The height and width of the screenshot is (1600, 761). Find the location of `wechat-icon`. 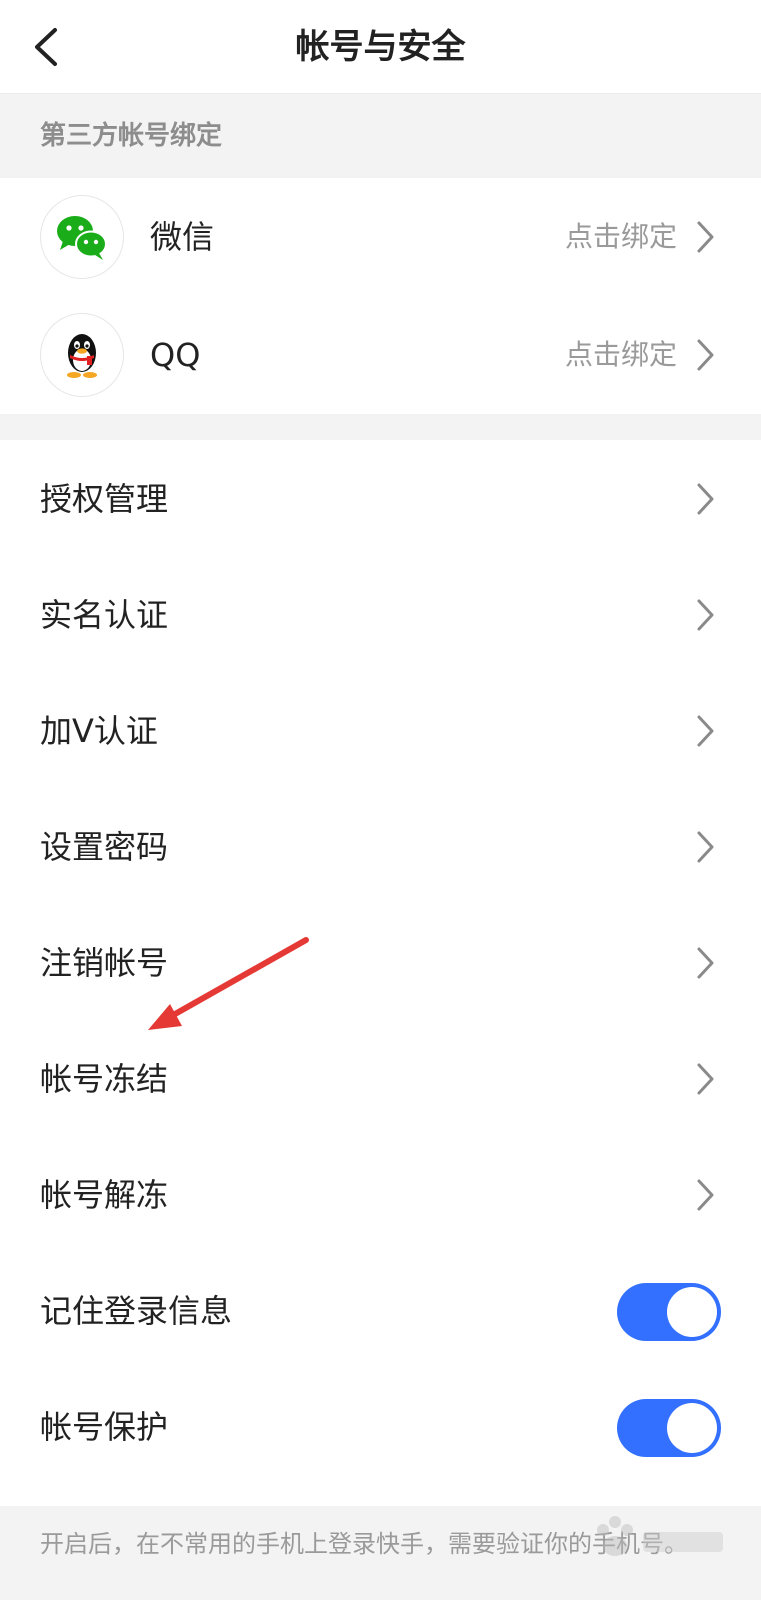

wechat-icon is located at coordinates (82, 238).